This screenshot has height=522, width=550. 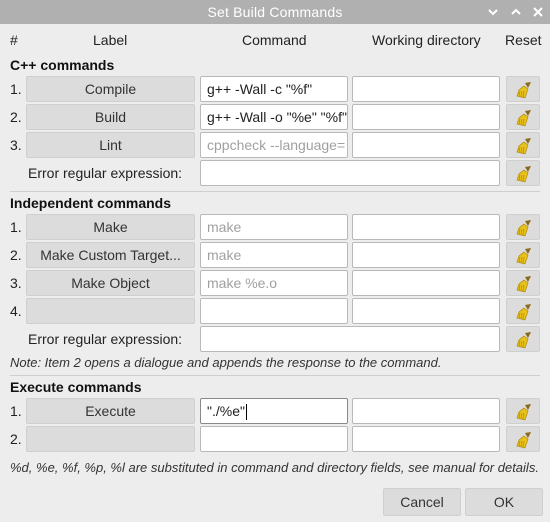 What do you see at coordinates (426, 411) in the screenshot?
I see `workdir-field-execute` at bounding box center [426, 411].